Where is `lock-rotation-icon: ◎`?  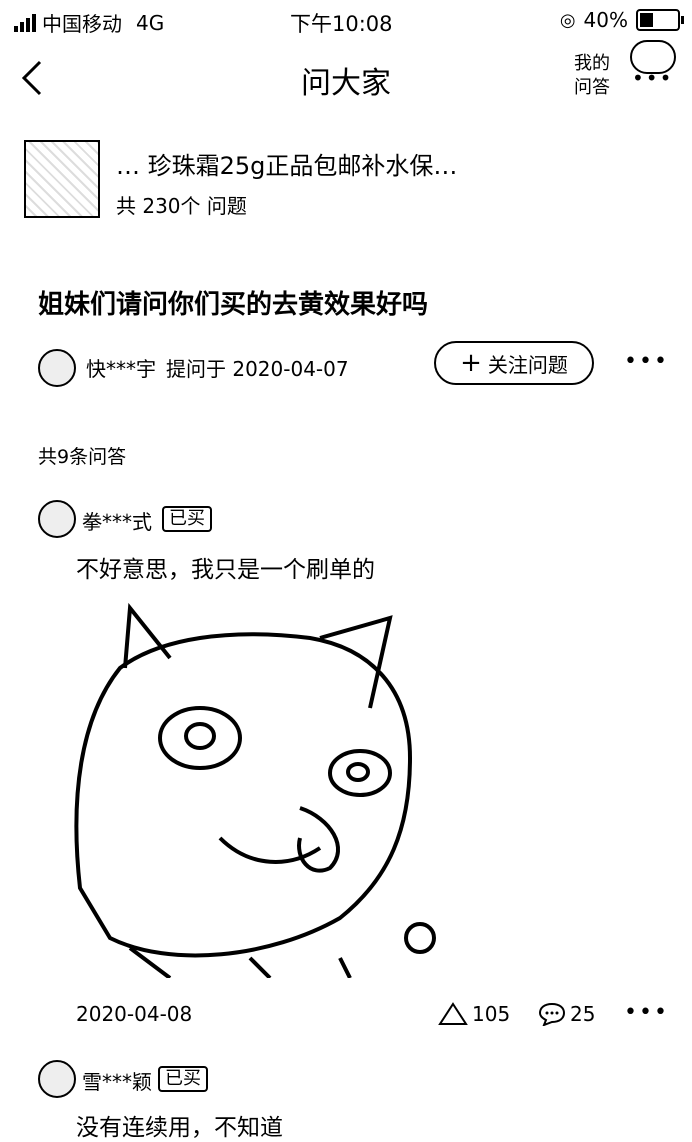 lock-rotation-icon: ◎ is located at coordinates (567, 20).